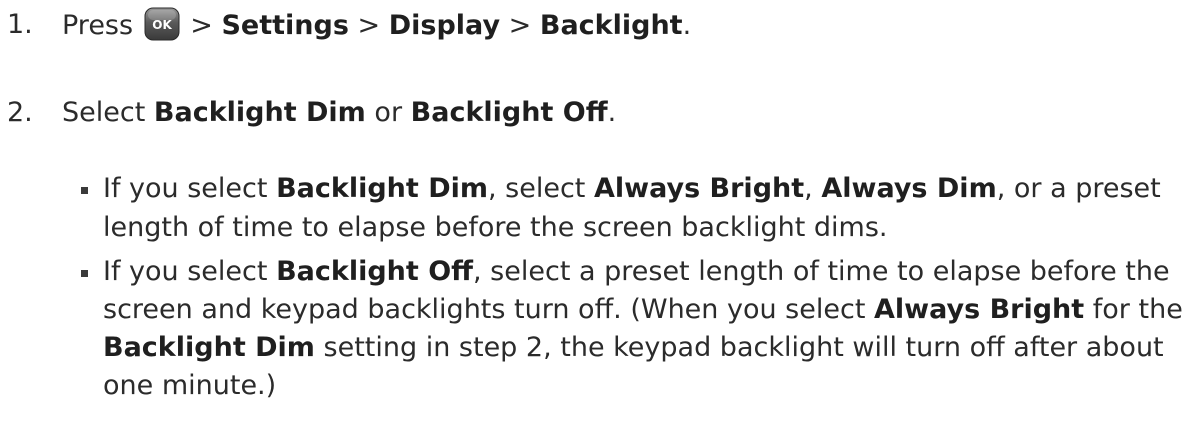 The image size is (1202, 427). What do you see at coordinates (98, 25) in the screenshot?
I see `press-text: Press` at bounding box center [98, 25].